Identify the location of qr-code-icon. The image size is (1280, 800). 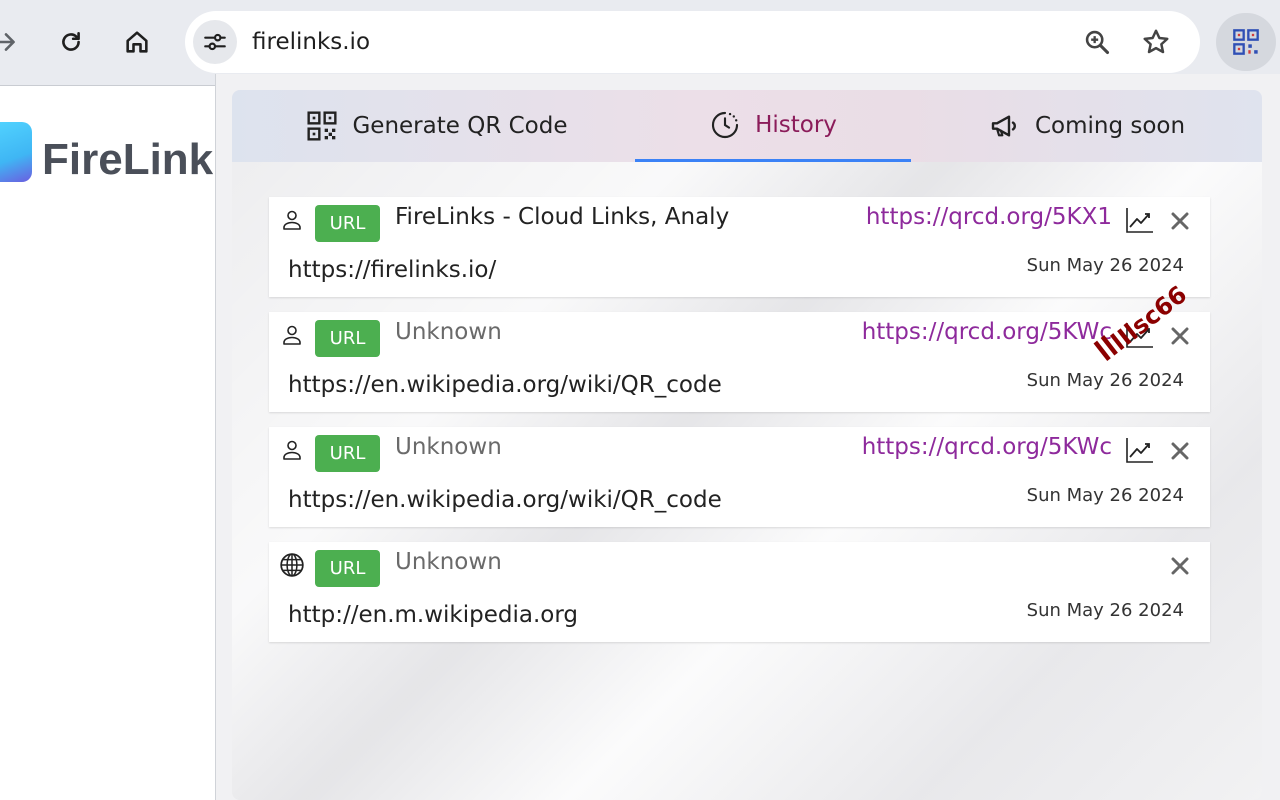
(322, 126).